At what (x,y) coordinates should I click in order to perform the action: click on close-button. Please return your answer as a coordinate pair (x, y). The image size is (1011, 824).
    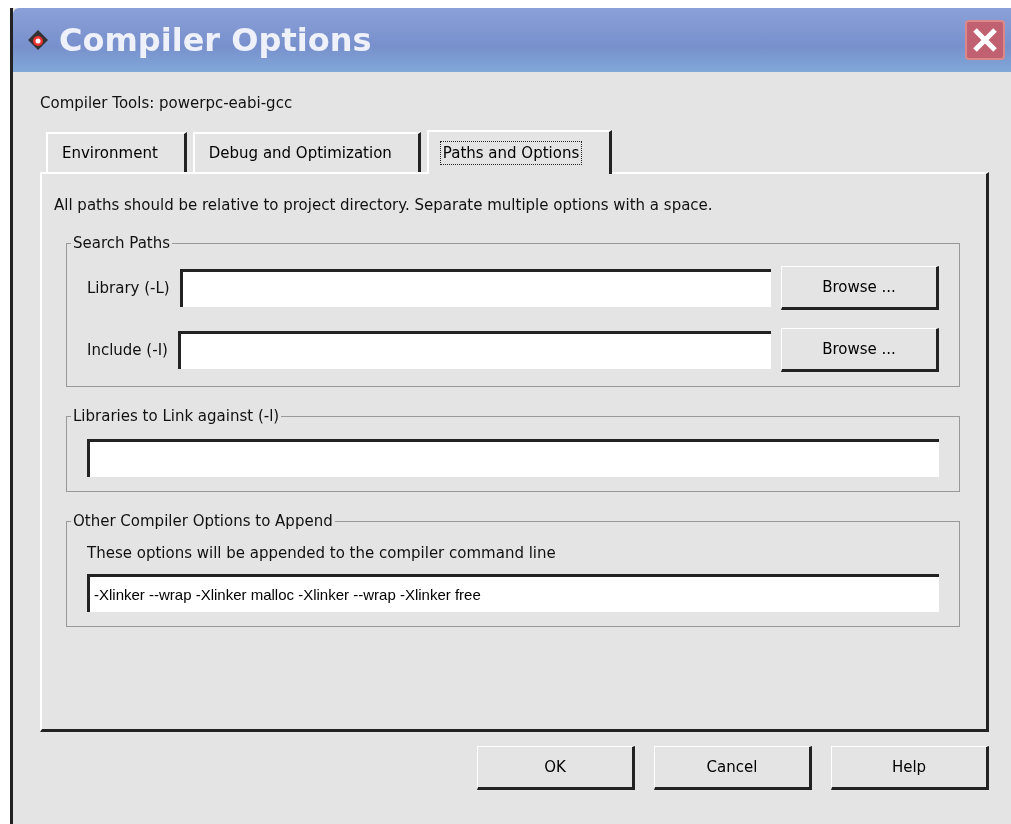
    Looking at the image, I should click on (985, 40).